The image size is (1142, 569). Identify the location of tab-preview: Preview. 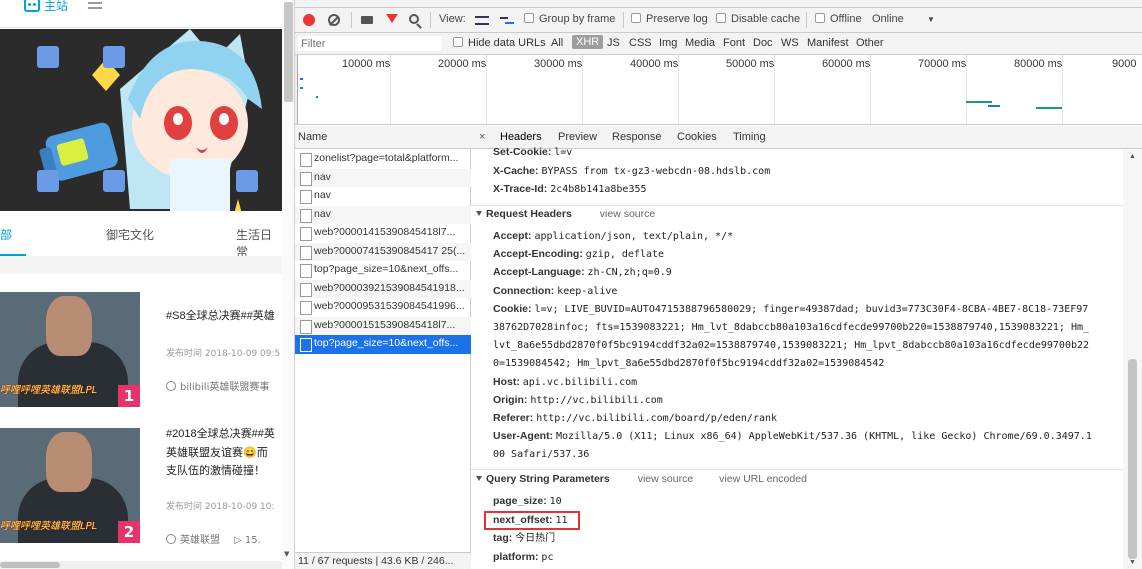
(577, 137).